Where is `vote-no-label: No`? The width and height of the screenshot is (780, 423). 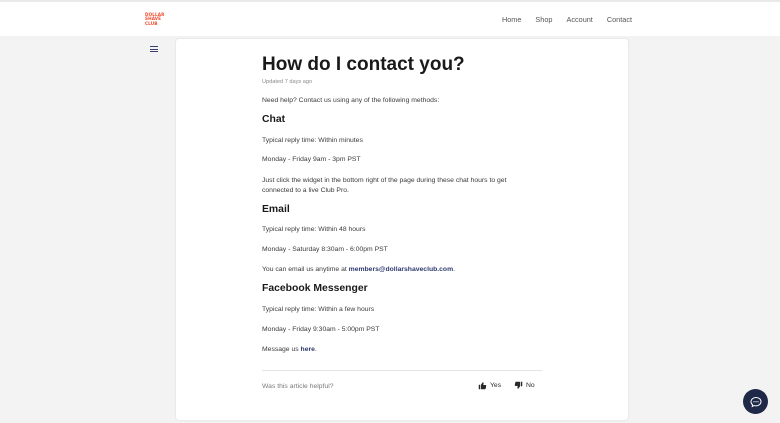 vote-no-label: No is located at coordinates (530, 385).